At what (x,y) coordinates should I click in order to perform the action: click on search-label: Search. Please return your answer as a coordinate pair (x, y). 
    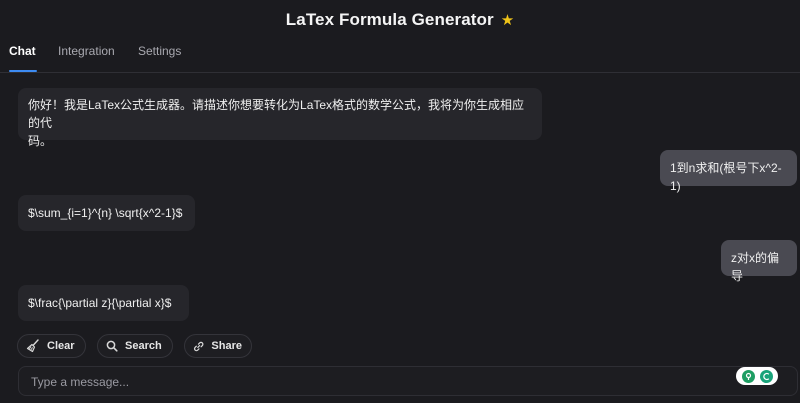
    Looking at the image, I should click on (143, 346).